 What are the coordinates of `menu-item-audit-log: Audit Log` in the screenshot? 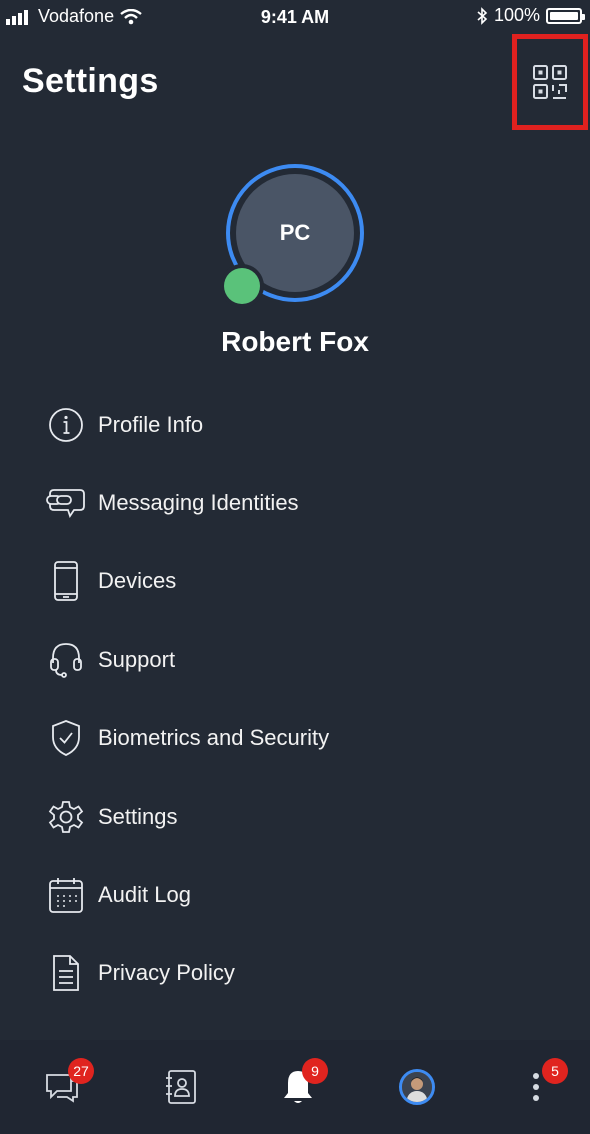 It's located at (295, 895).